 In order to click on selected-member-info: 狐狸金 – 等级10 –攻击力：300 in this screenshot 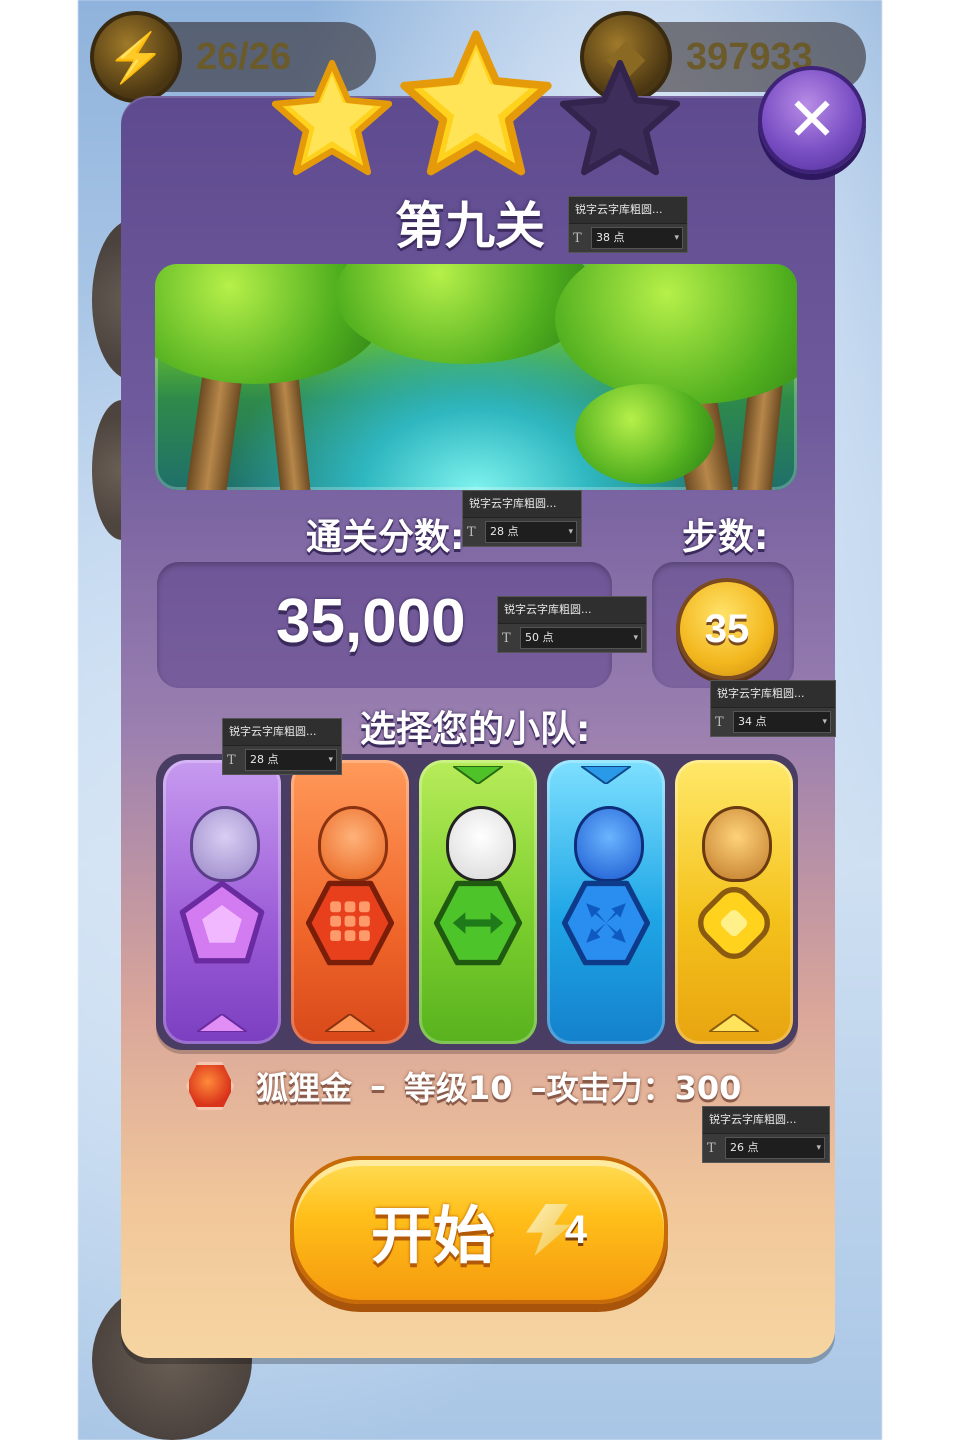, I will do `click(472, 1086)`.